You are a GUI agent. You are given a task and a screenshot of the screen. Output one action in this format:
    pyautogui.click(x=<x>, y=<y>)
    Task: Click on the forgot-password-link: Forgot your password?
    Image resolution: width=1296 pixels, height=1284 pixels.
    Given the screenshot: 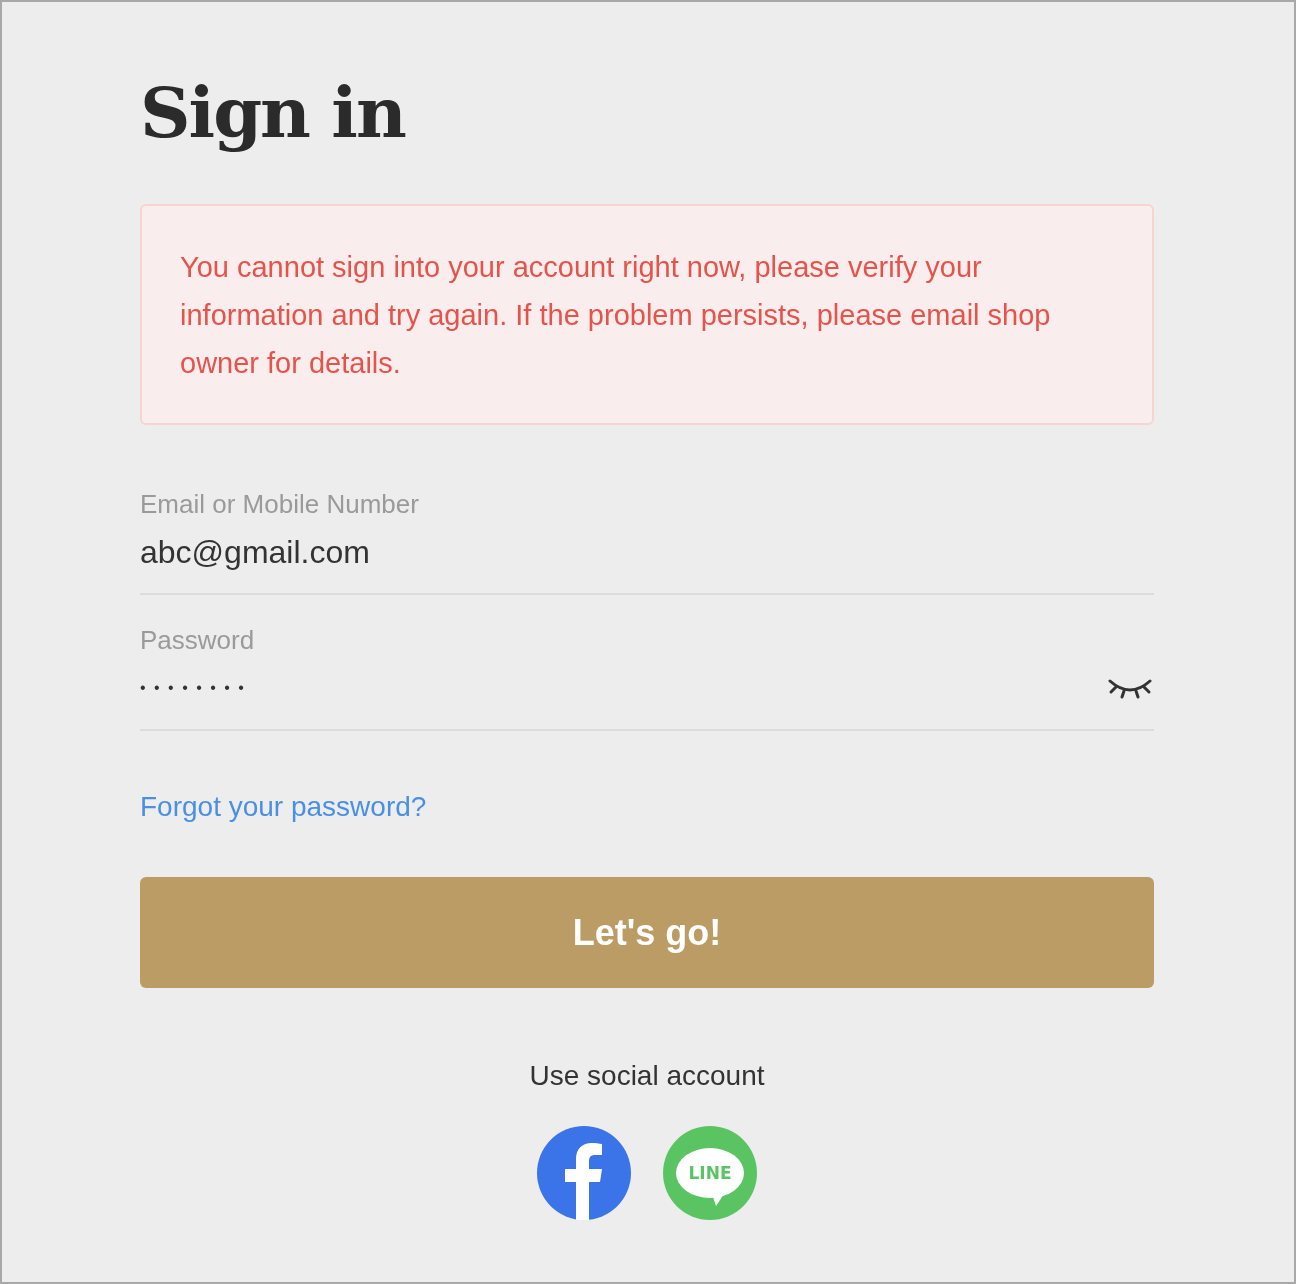 What is the action you would take?
    pyautogui.click(x=283, y=807)
    